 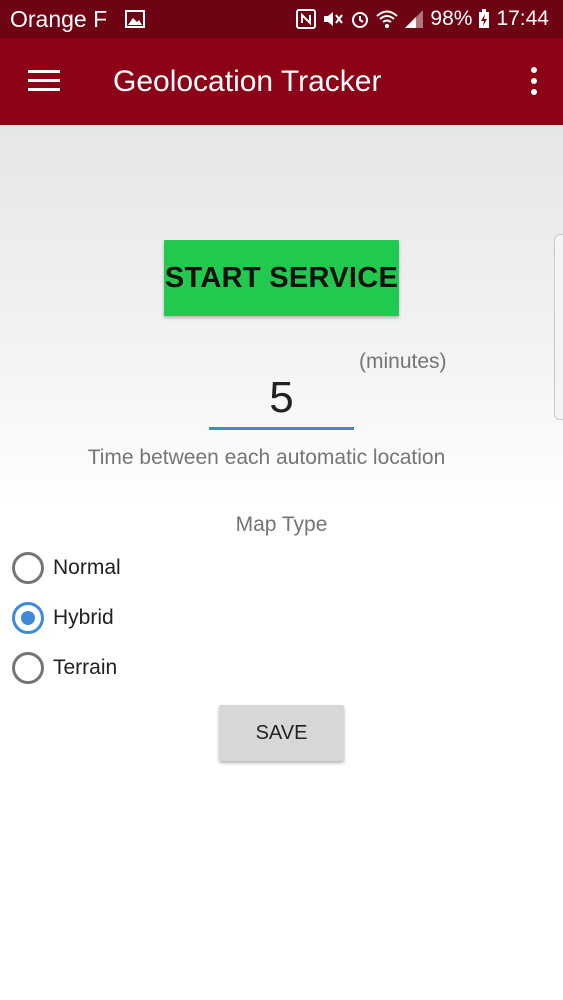 What do you see at coordinates (247, 81) in the screenshot?
I see `app-title: Geolocation Tracker` at bounding box center [247, 81].